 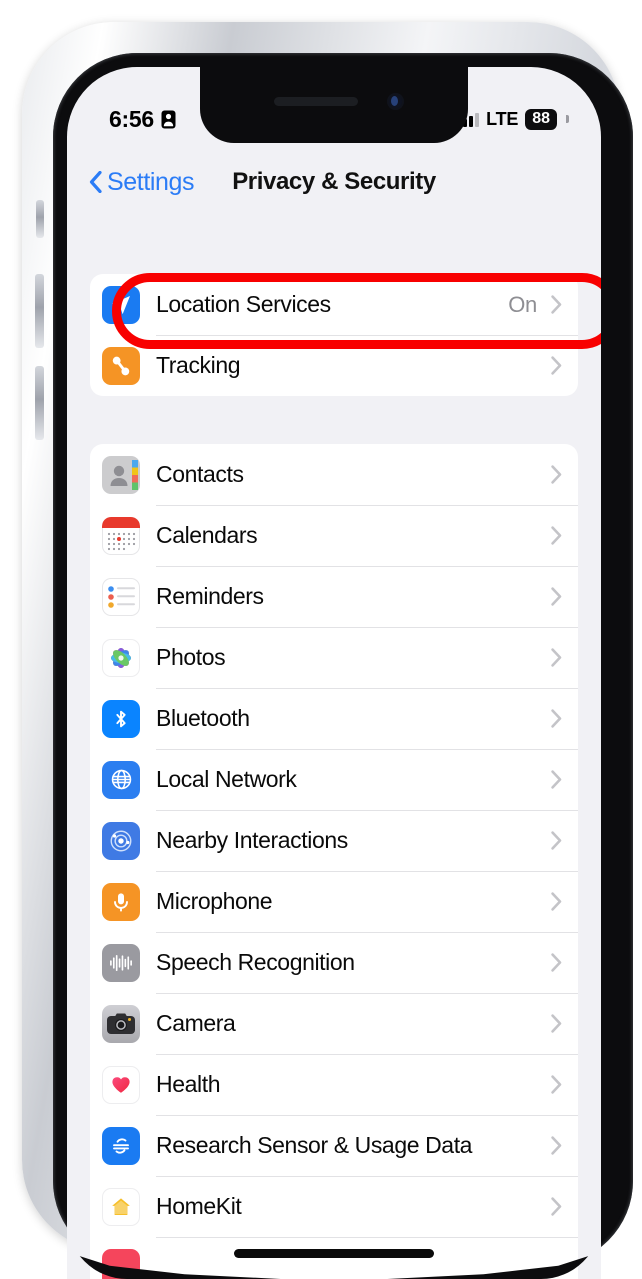 I want to click on research-sensor-icon, so click(x=121, y=1146).